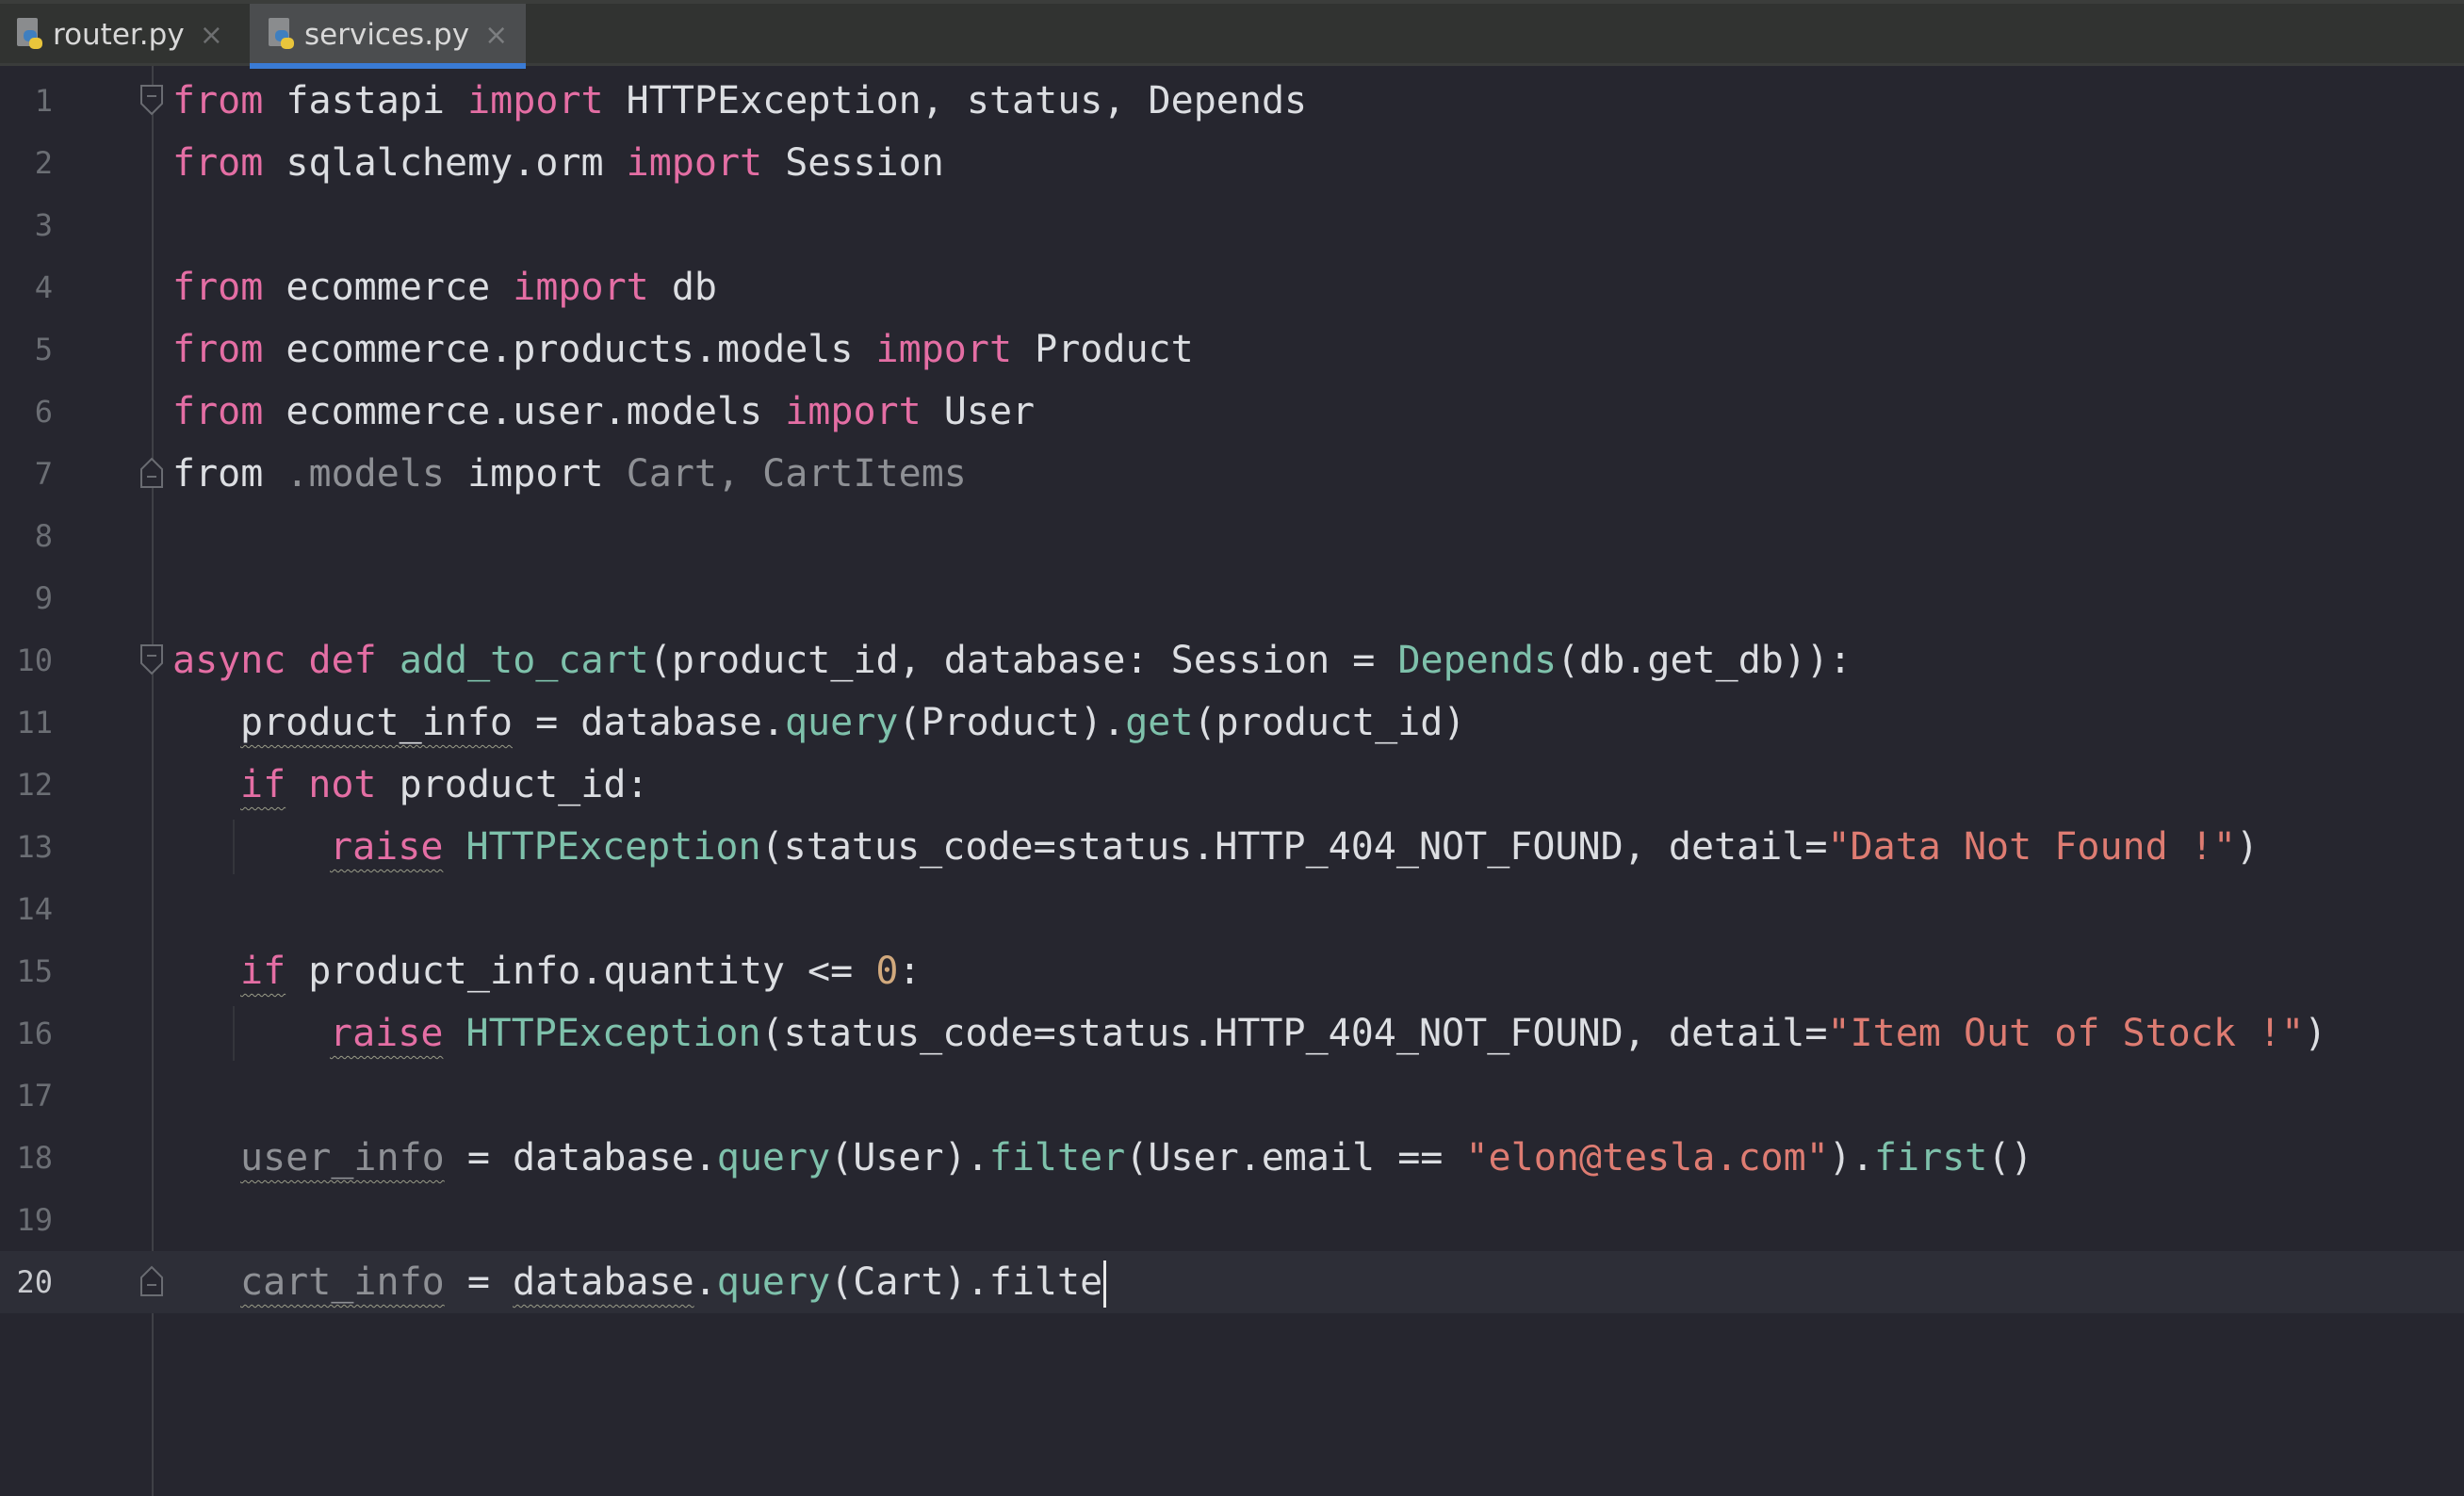 This screenshot has height=1496, width=2464. What do you see at coordinates (286, 660) in the screenshot?
I see `code-token: async def` at bounding box center [286, 660].